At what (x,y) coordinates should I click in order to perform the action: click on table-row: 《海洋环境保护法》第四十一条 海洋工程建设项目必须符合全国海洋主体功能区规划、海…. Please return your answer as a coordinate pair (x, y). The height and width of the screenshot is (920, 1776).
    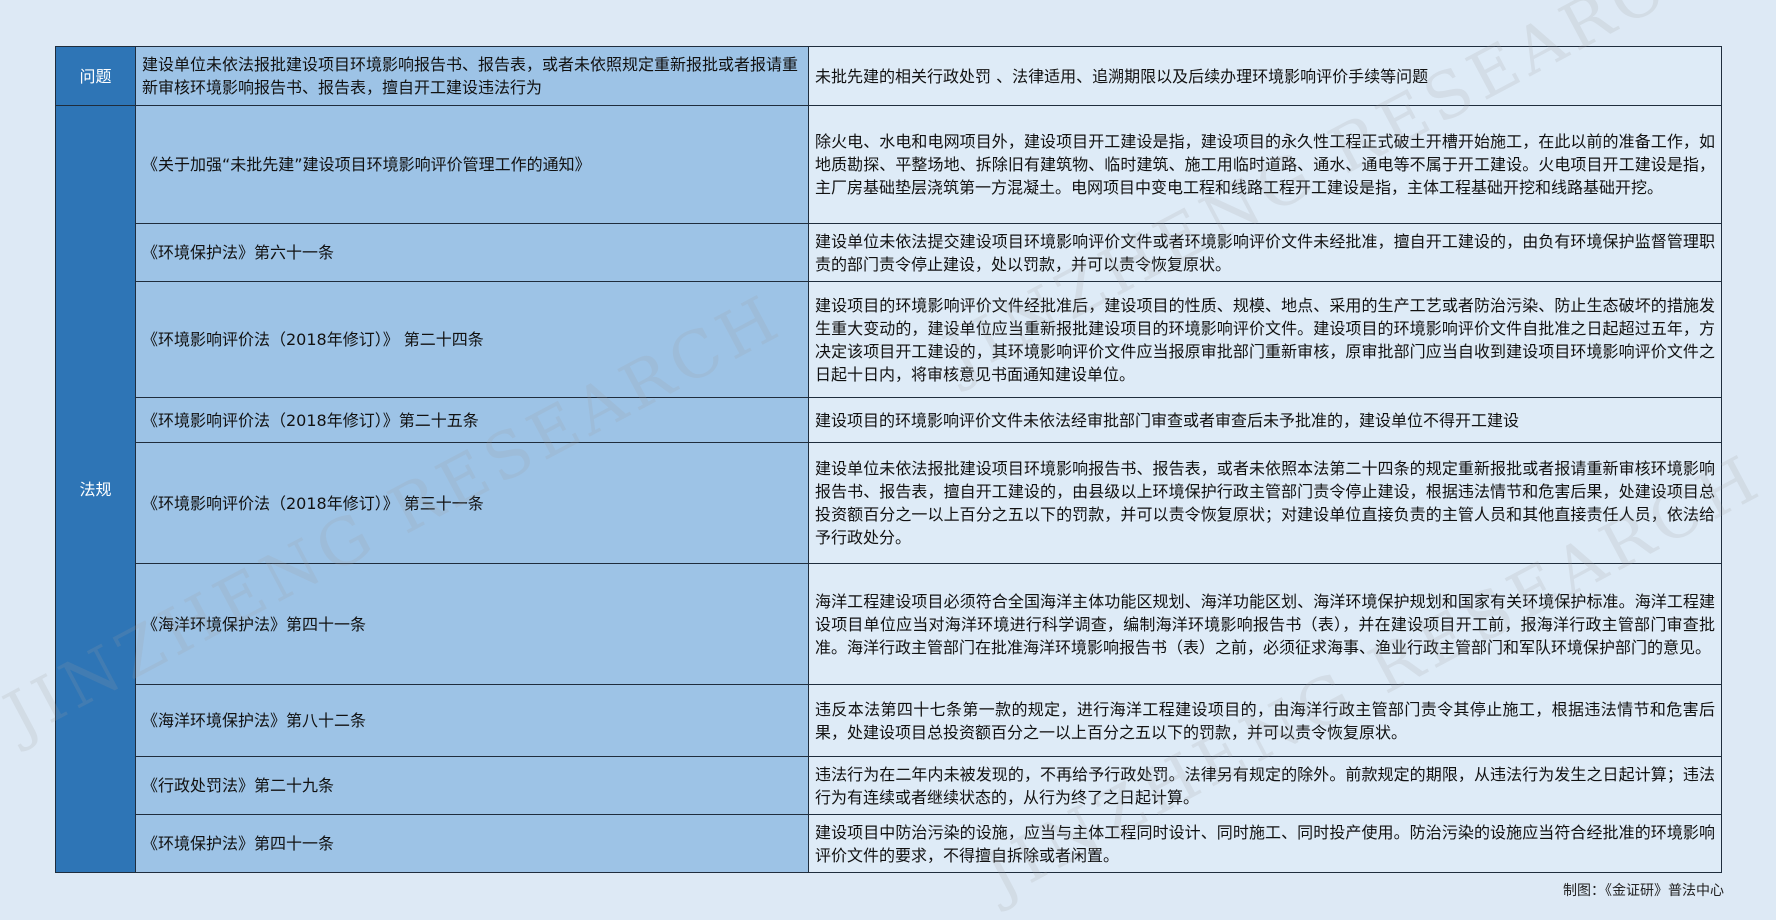
    Looking at the image, I should click on (889, 624).